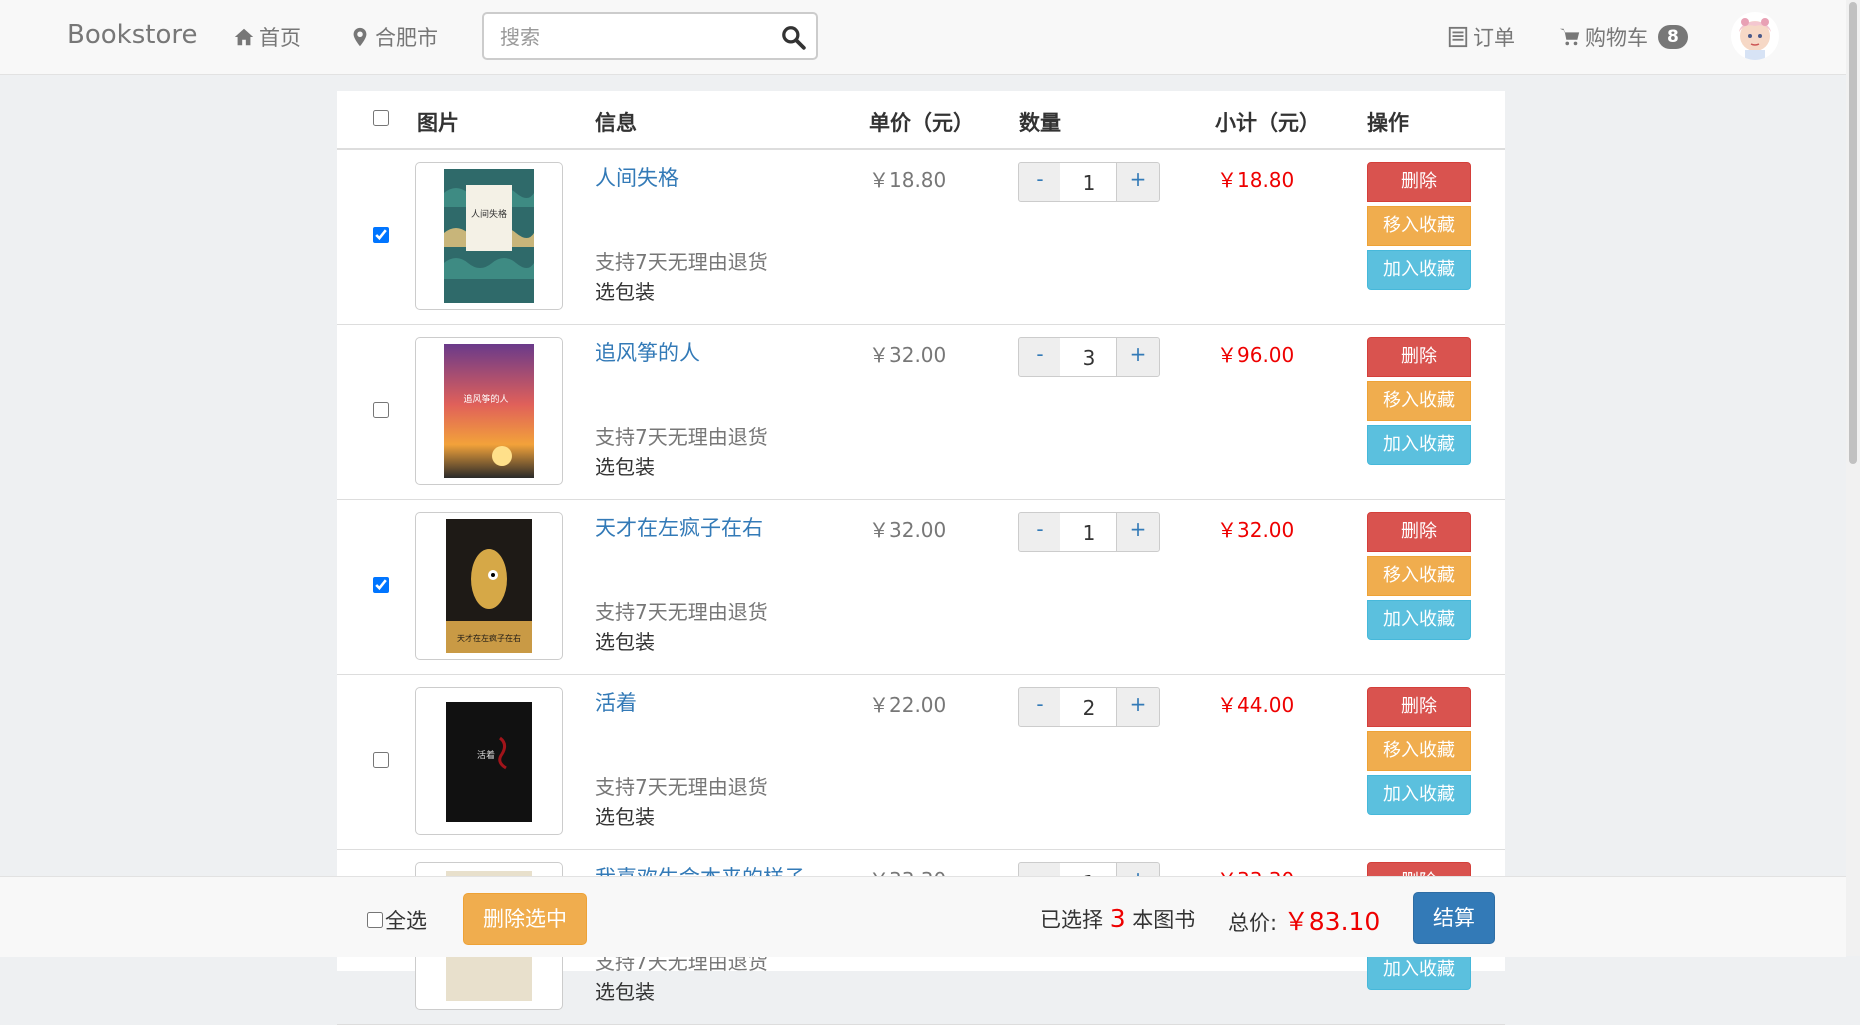 This screenshot has height=1025, width=1860. I want to click on nav-orders-link: 订单, so click(1481, 37).